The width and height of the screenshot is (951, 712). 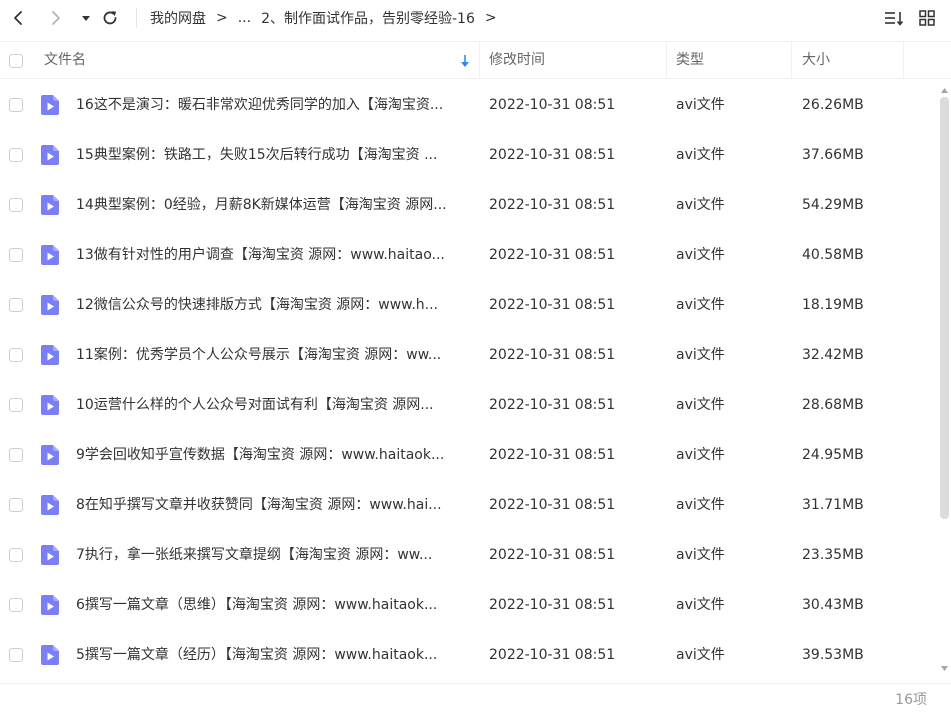 I want to click on list-sort-icon, so click(x=894, y=19).